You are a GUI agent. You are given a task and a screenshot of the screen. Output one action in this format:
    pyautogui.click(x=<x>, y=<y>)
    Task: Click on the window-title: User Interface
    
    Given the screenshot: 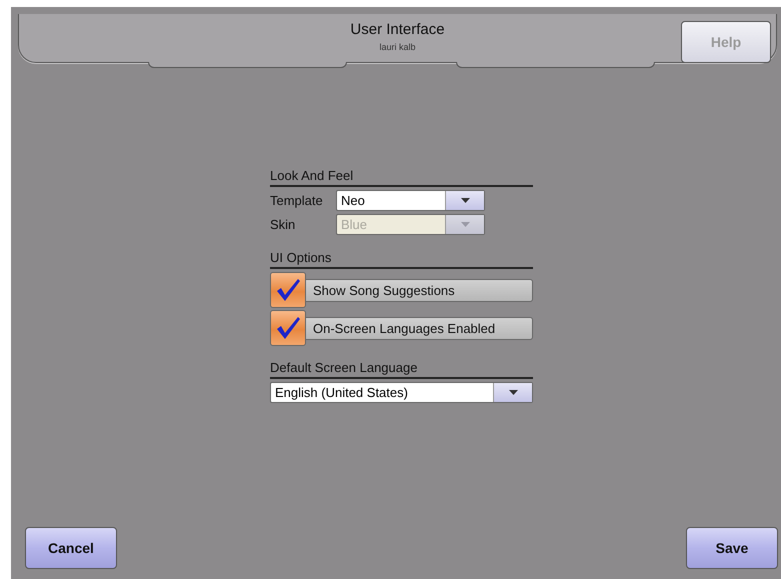 What is the action you would take?
    pyautogui.click(x=397, y=29)
    